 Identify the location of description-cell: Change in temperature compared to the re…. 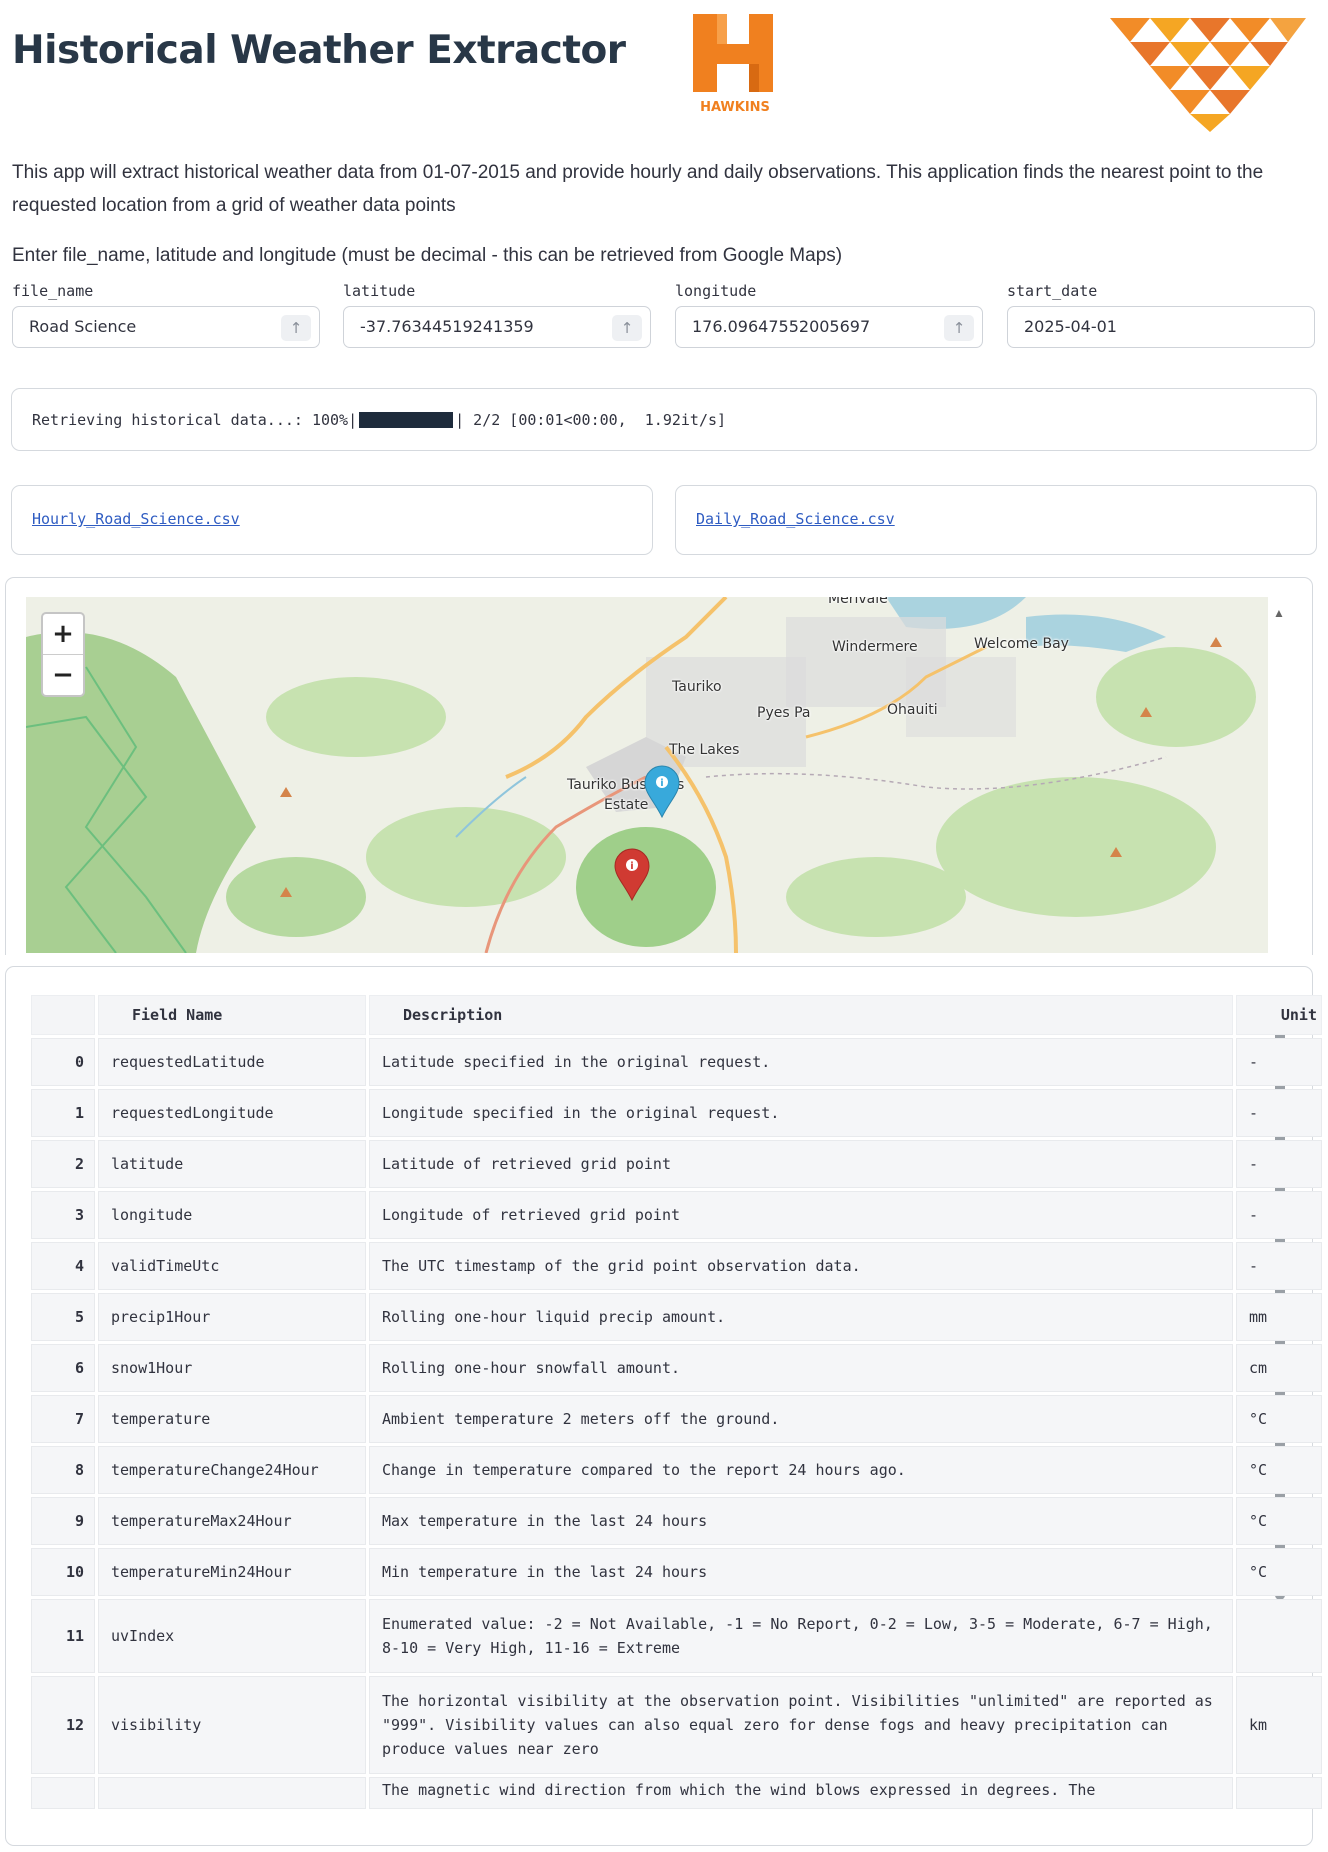
(801, 1470).